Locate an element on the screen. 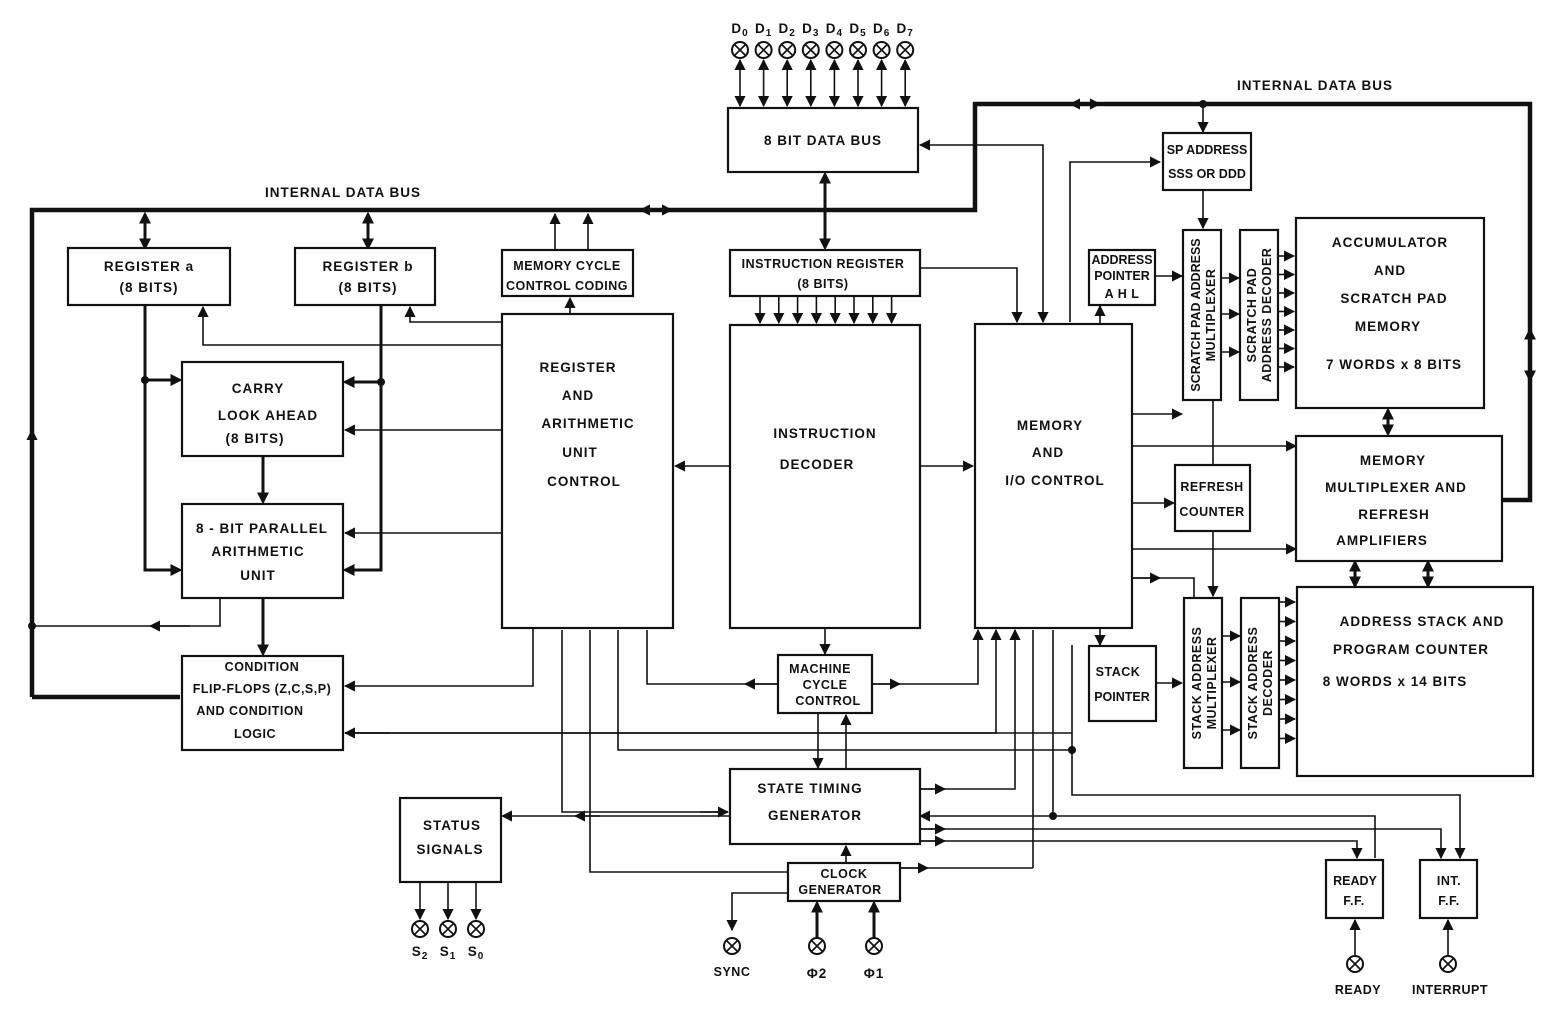 The image size is (1560, 1013). data-pin-label: D2 is located at coordinates (787, 30).